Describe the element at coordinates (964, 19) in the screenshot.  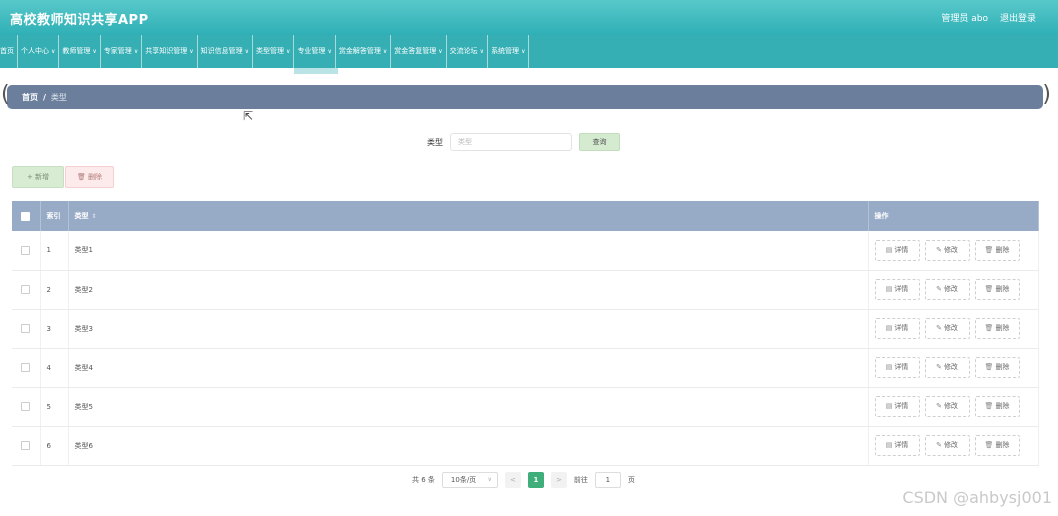
I see `user-label: 管理员 abo` at that location.